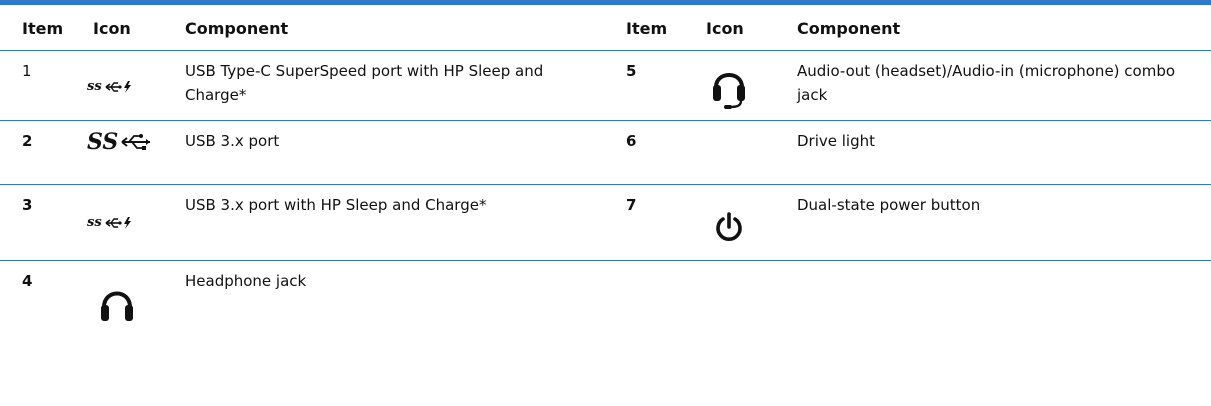 The width and height of the screenshot is (1211, 406). What do you see at coordinates (117, 304) in the screenshot?
I see `headphone-icon` at bounding box center [117, 304].